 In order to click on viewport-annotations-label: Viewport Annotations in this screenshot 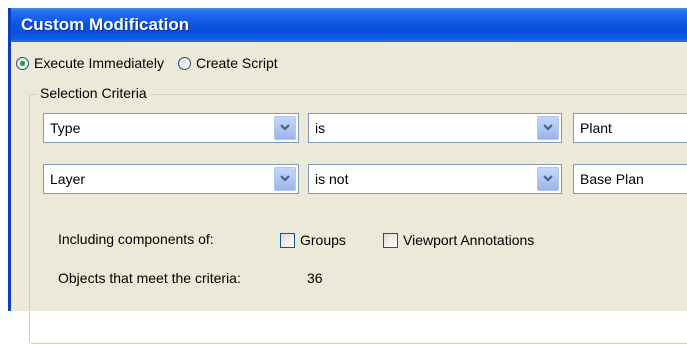, I will do `click(469, 240)`.